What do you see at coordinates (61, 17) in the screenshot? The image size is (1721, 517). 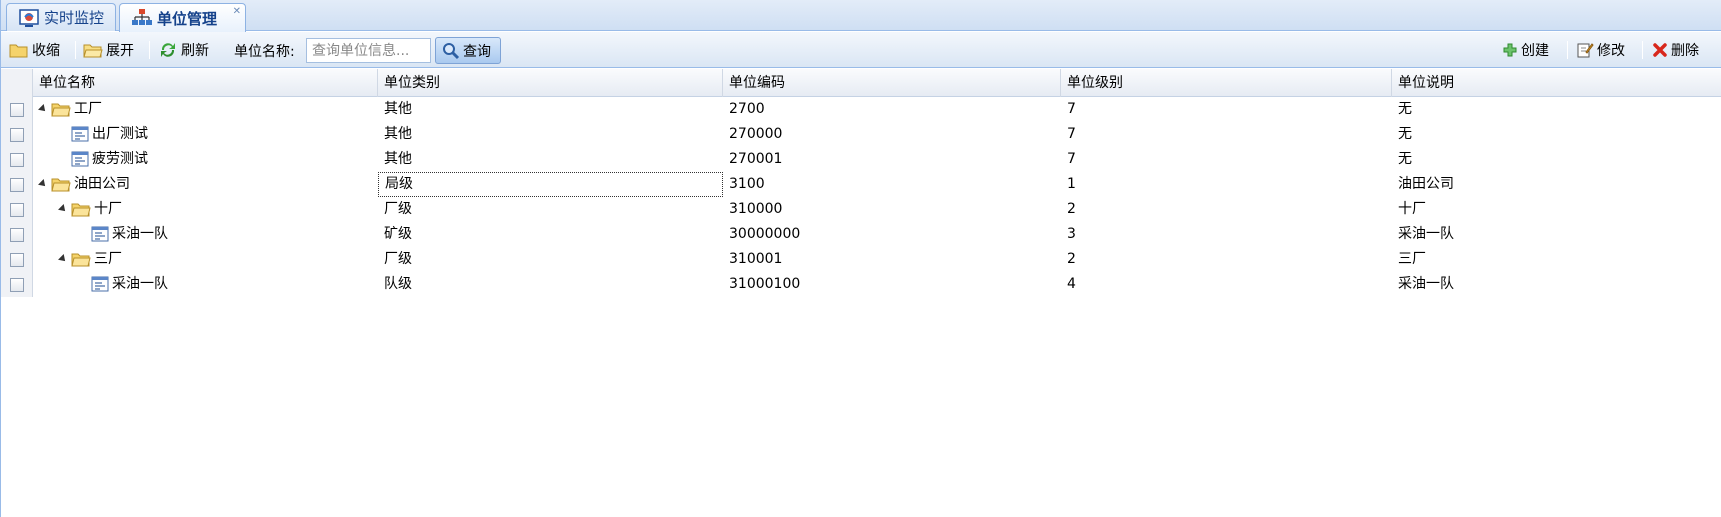 I see `tab-realtime-monitor: 实时监控` at bounding box center [61, 17].